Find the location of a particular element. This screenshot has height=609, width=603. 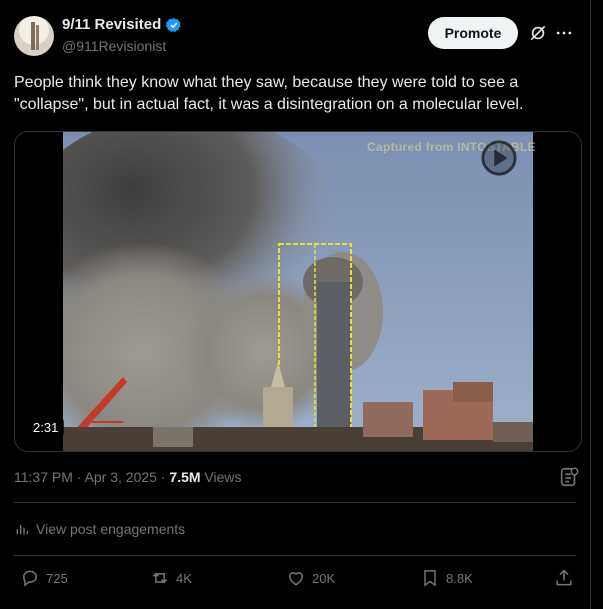

author-name-row: 9/11 Revisited is located at coordinates (122, 24).